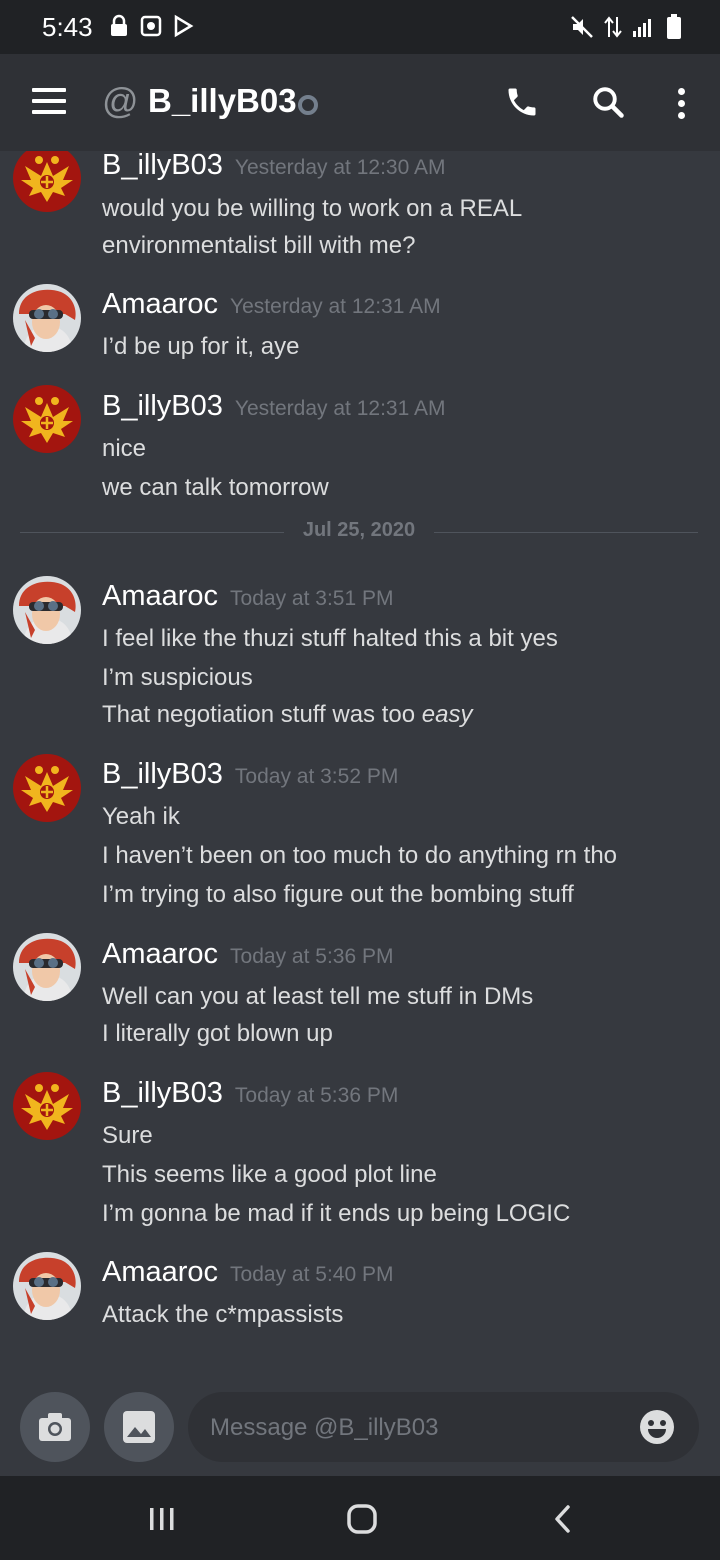 This screenshot has height=1560, width=720. I want to click on lock-icon, so click(119, 25).